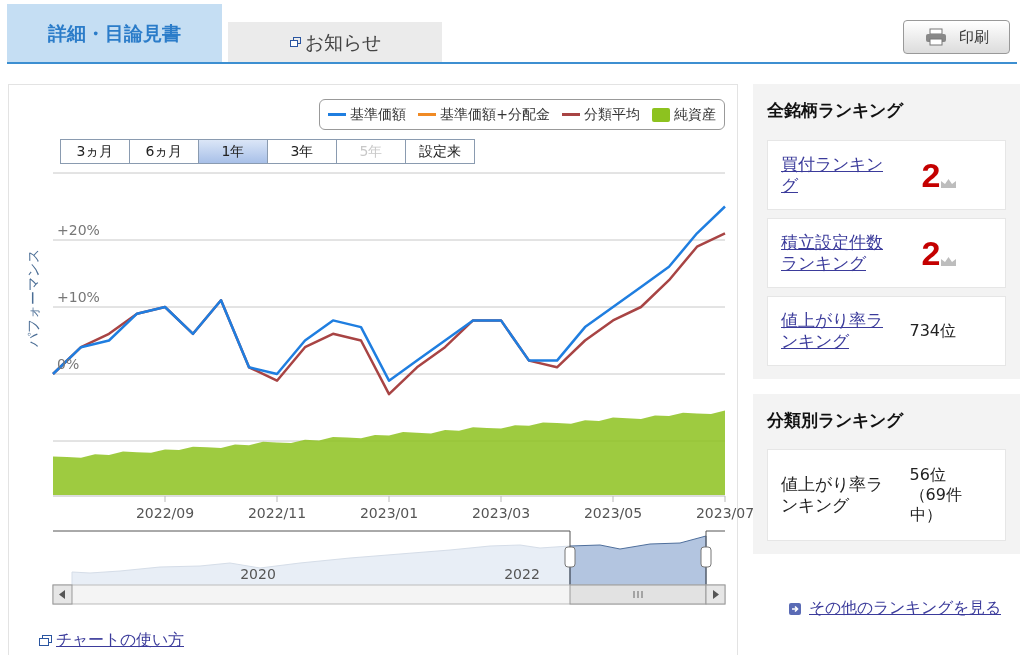 The image size is (1024, 655). Describe the element at coordinates (335, 42) in the screenshot. I see `tab: お知らせ` at that location.